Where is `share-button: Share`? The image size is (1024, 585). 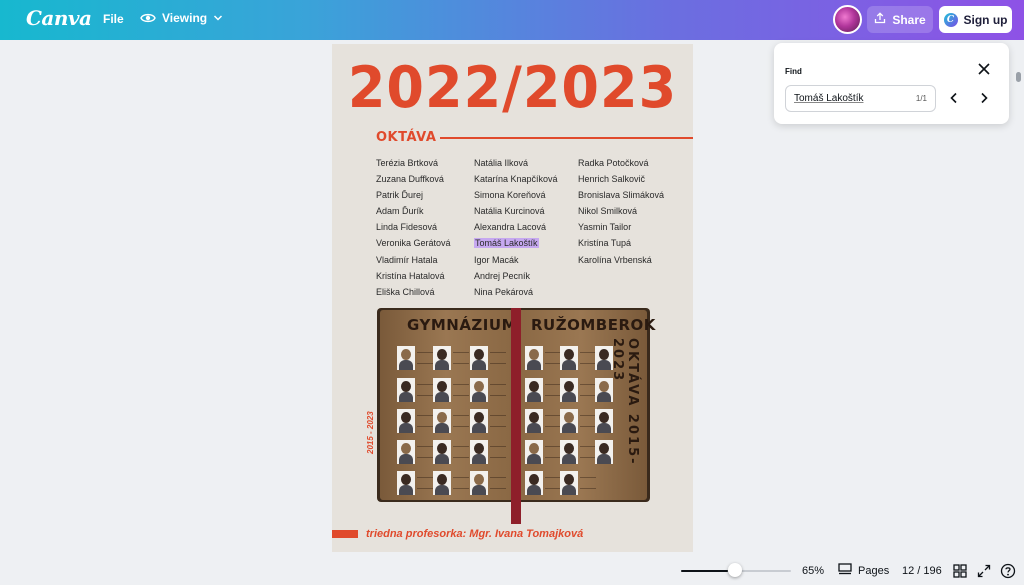
share-button: Share is located at coordinates (900, 19).